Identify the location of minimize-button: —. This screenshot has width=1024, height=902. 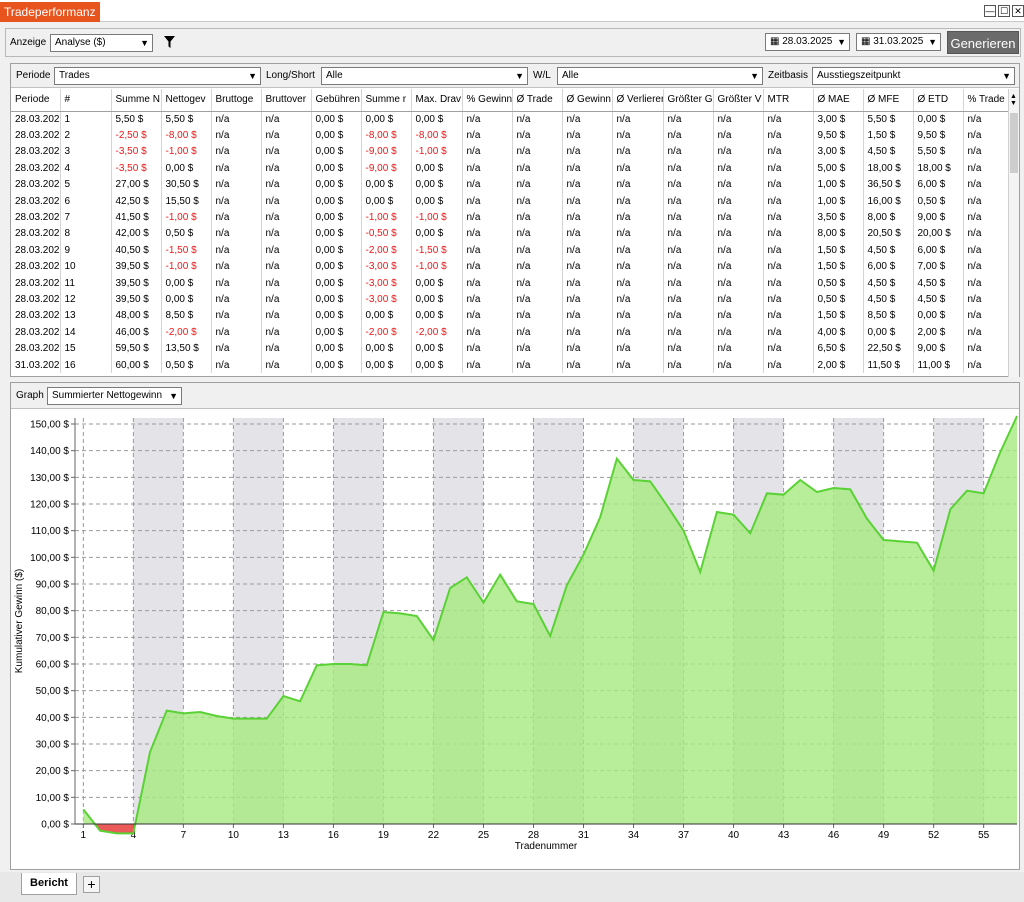
(990, 11).